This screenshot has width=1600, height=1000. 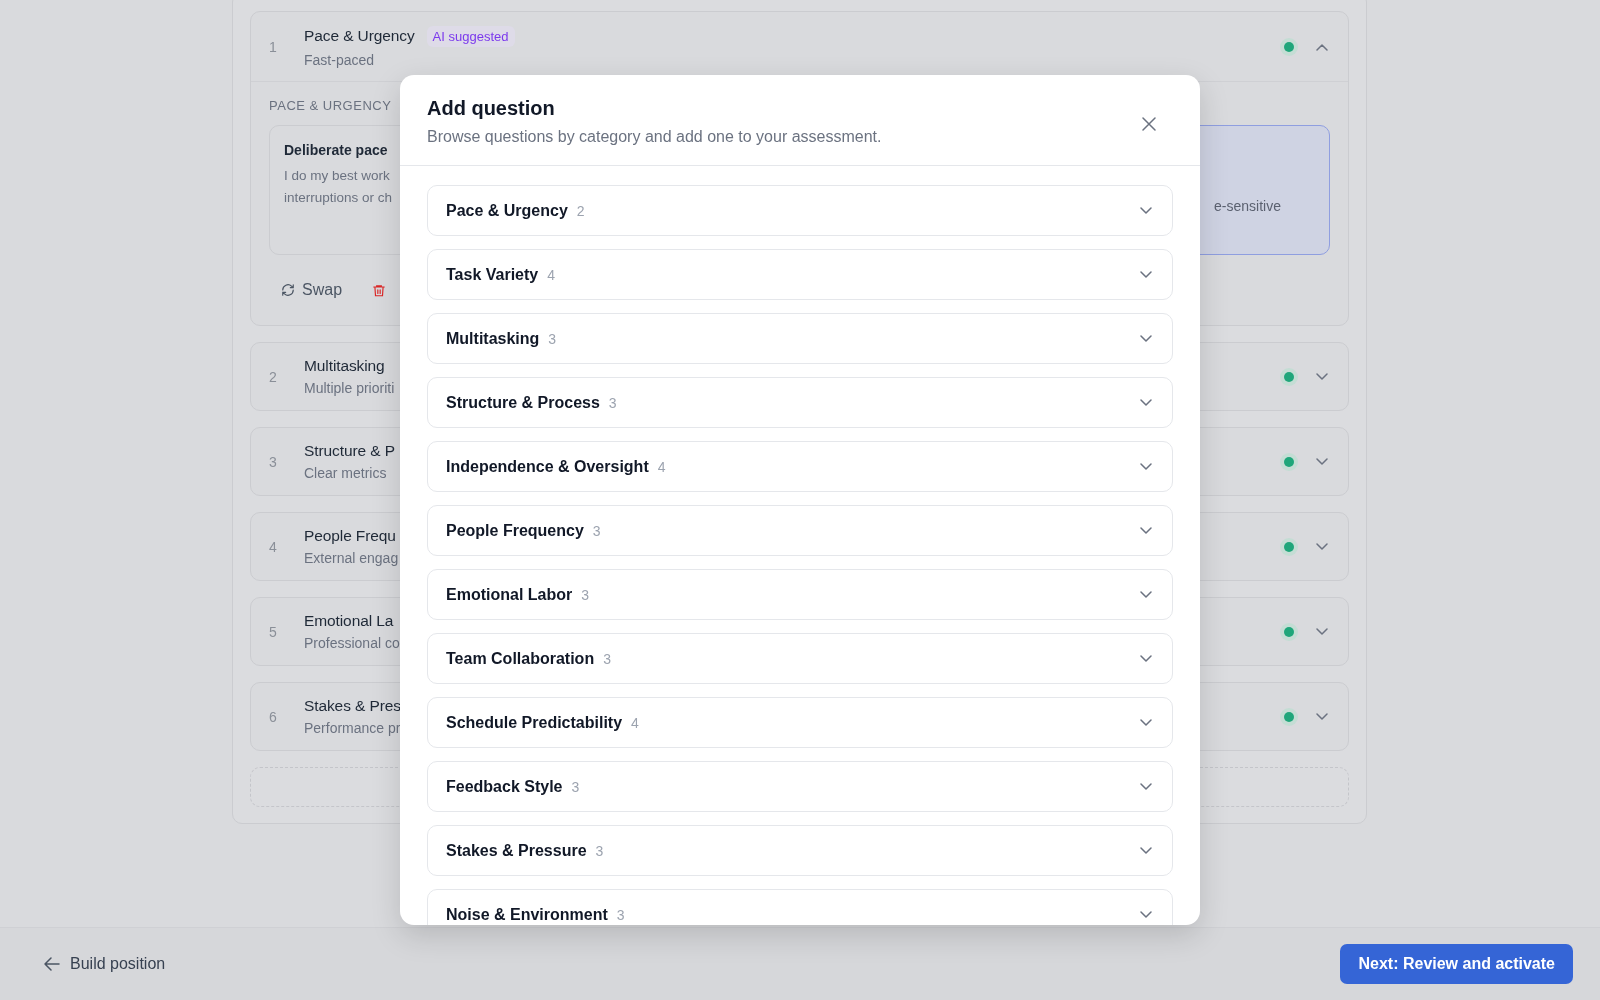 I want to click on category-item: Task Variety 4, so click(x=800, y=274).